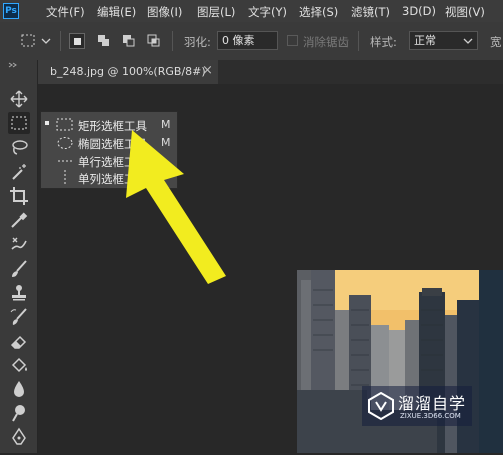 The height and width of the screenshot is (455, 503). I want to click on tool-preset-picker, so click(37, 41).